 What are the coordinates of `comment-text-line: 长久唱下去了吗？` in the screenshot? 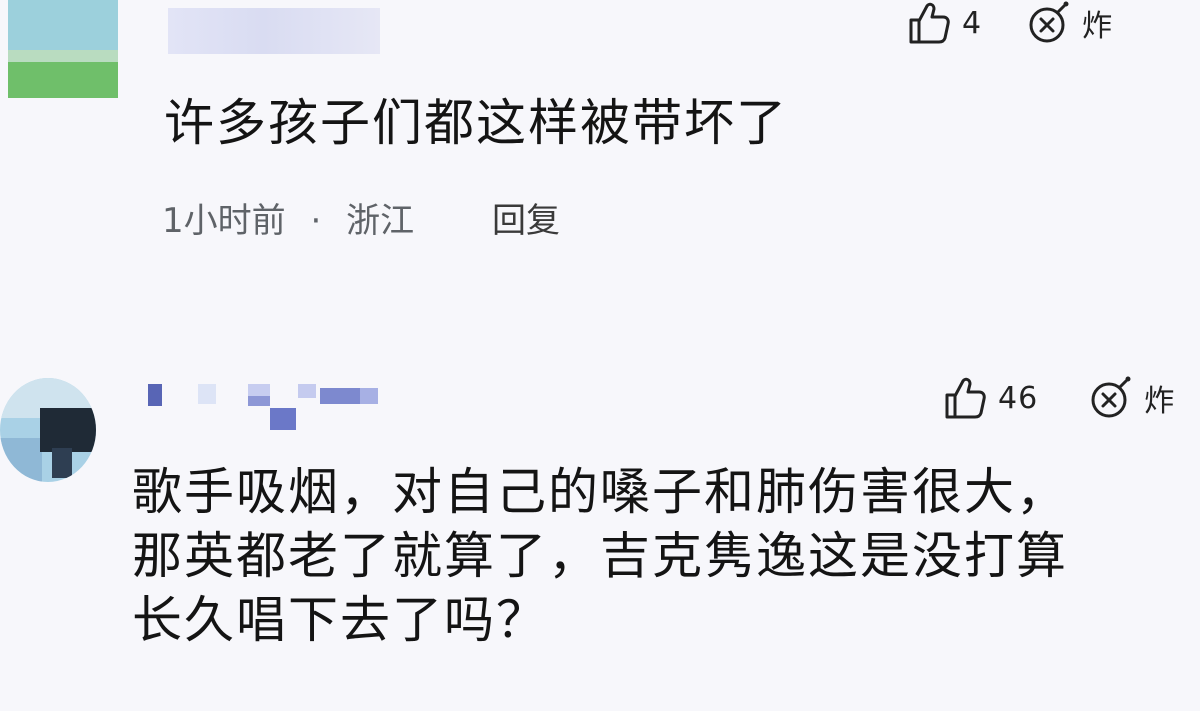 It's located at (340, 620).